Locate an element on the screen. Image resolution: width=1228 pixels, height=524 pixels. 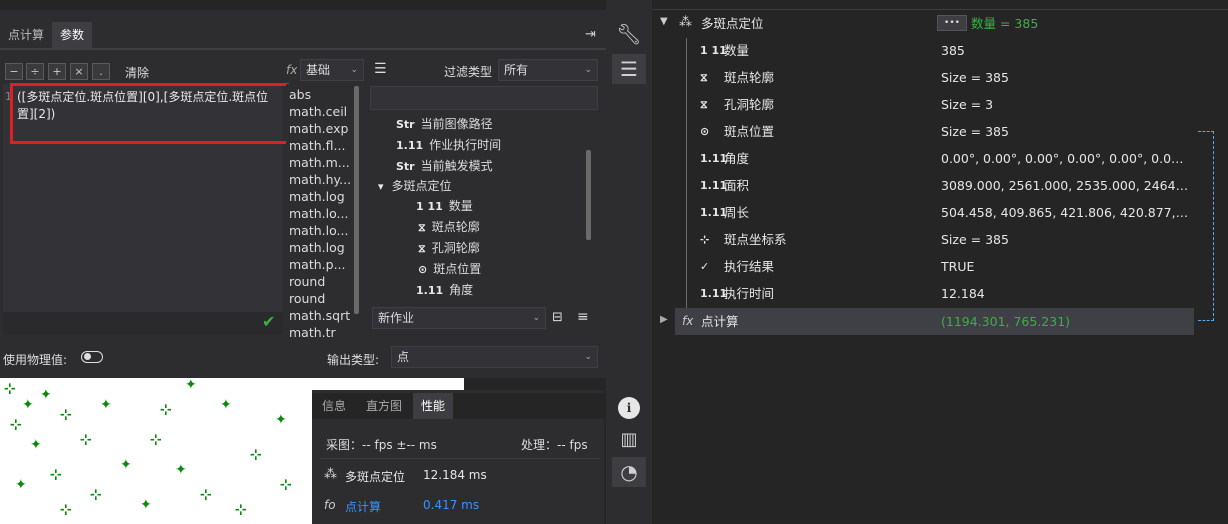
minus-button: − is located at coordinates (14, 71).